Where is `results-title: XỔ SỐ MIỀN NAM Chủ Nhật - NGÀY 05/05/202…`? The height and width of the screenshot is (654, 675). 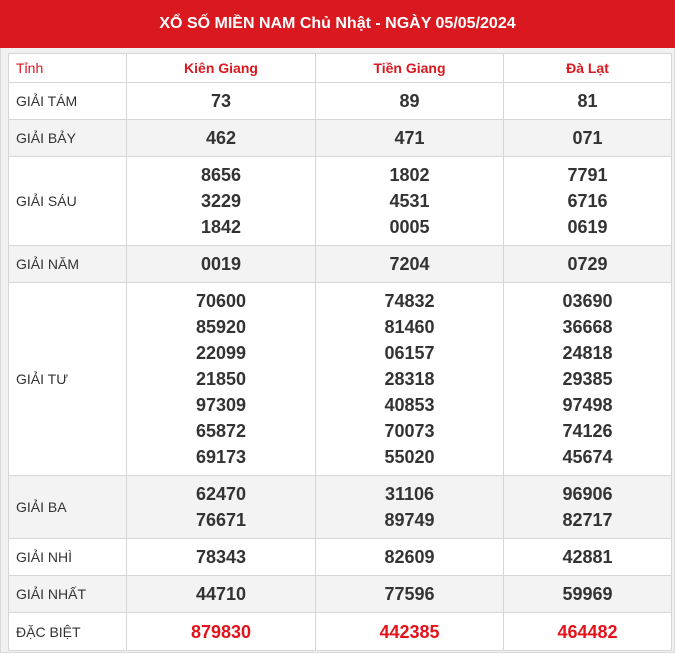
results-title: XỔ SỐ MIỀN NAM Chủ Nhật - NGÀY 05/05/202… is located at coordinates (337, 24).